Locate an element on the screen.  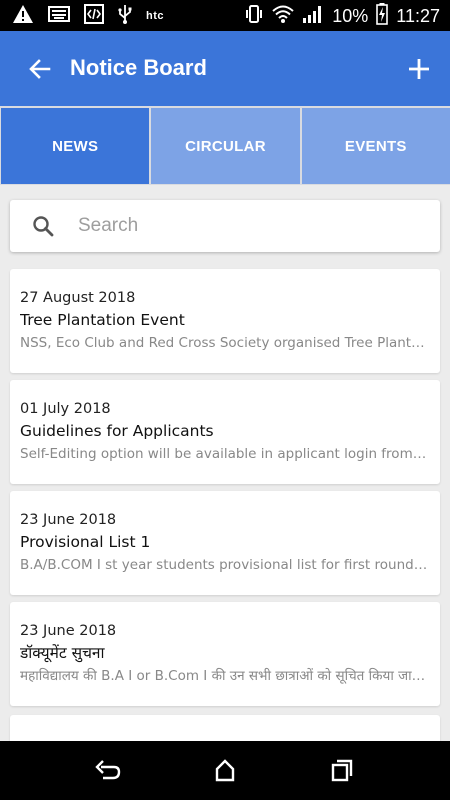
signal-icon is located at coordinates (313, 16).